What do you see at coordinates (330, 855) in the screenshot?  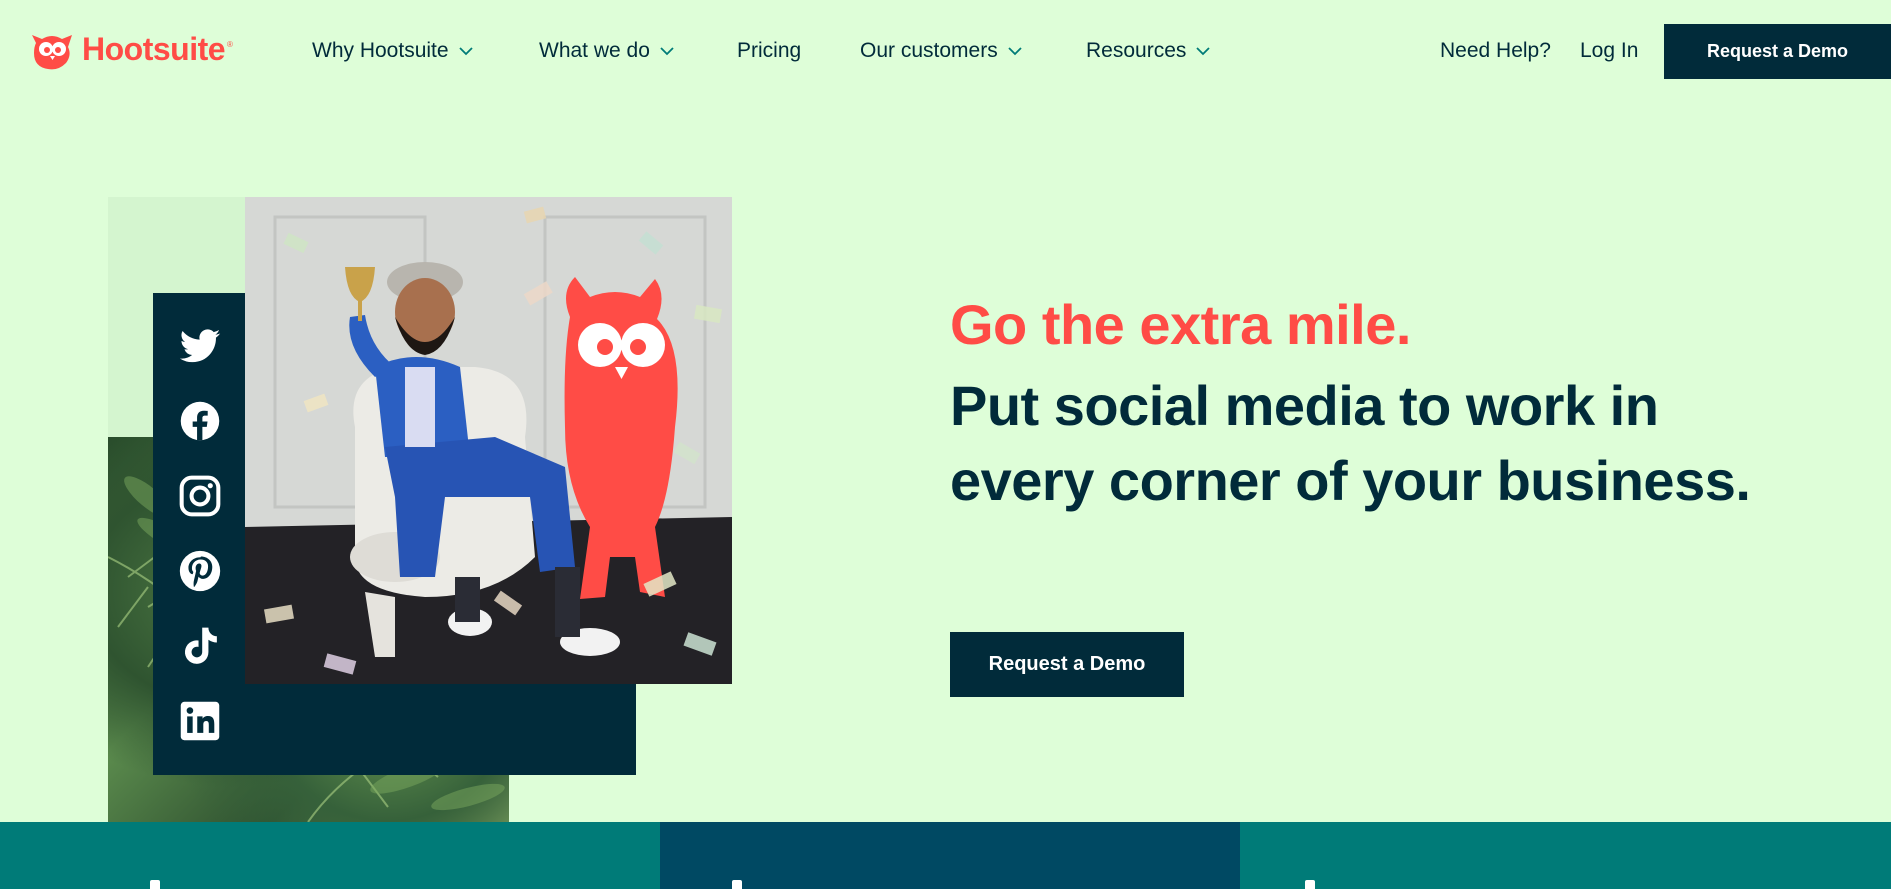 I see `feature-band-left` at bounding box center [330, 855].